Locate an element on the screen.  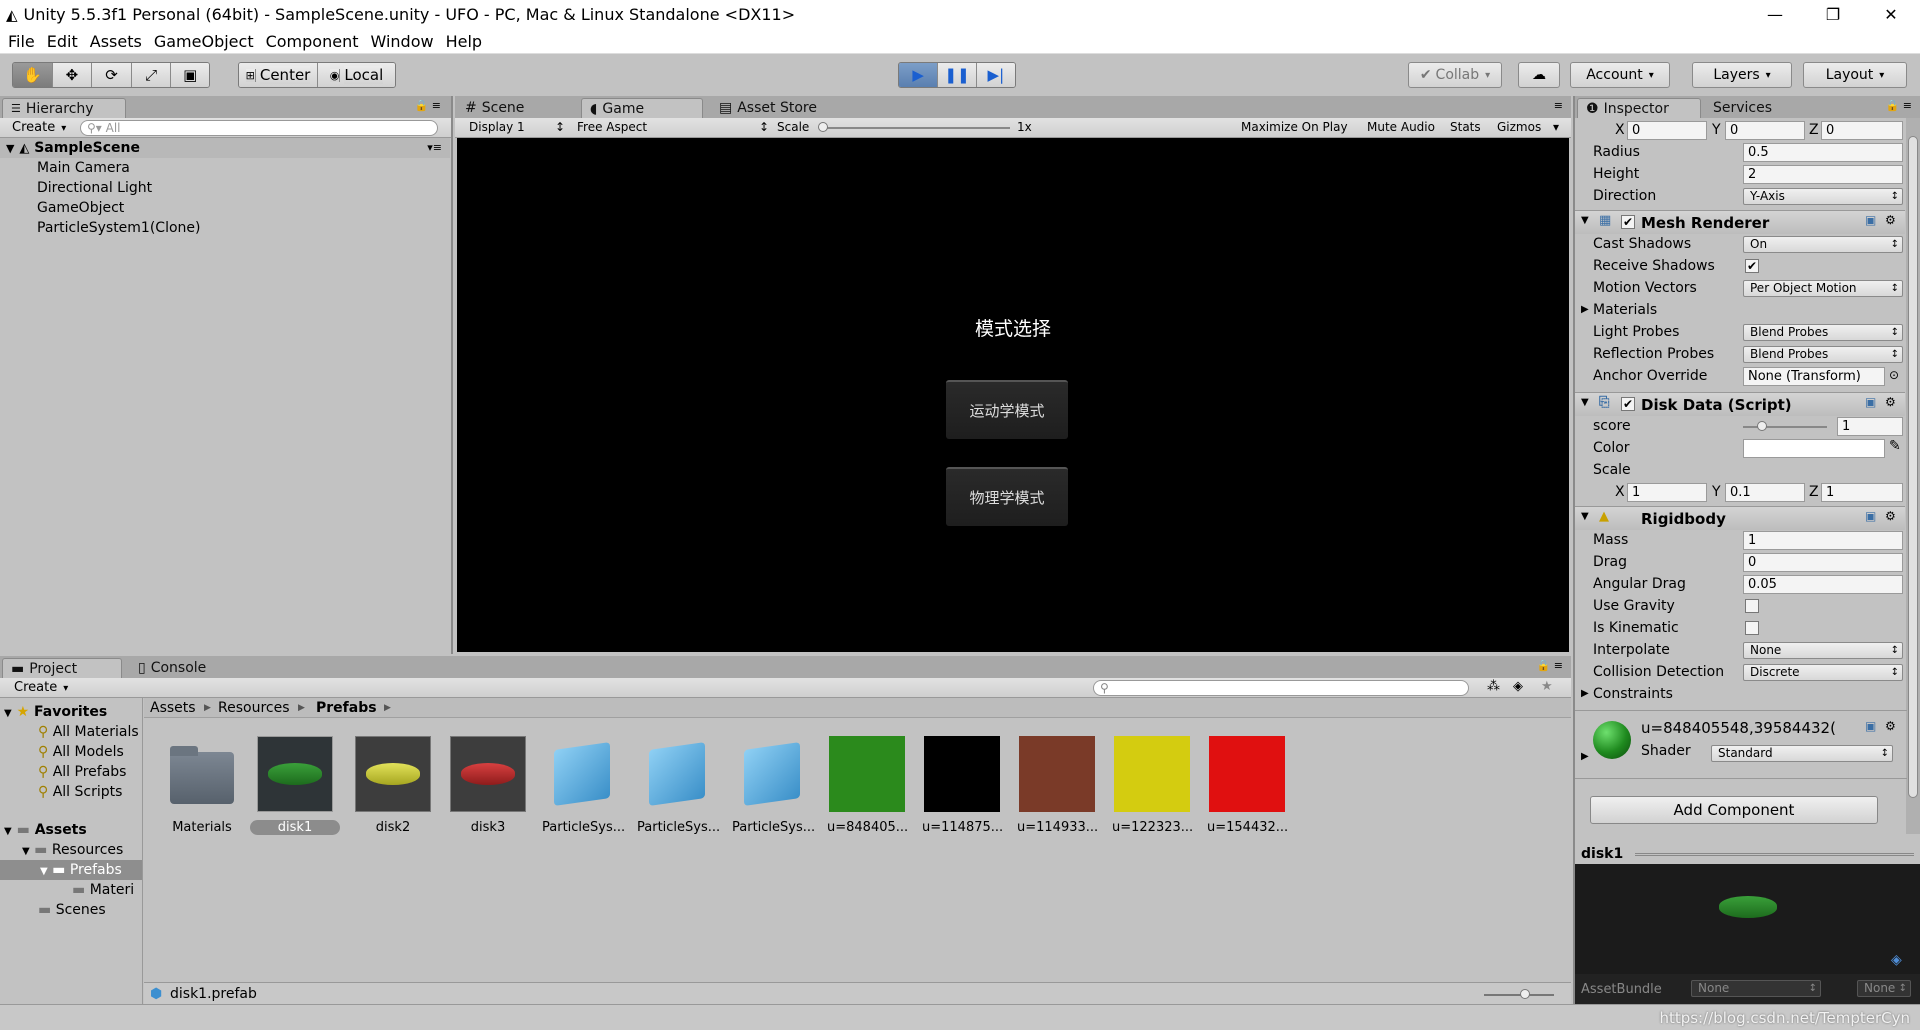
favorite-item: ⚲ All Scripts is located at coordinates (80, 792).